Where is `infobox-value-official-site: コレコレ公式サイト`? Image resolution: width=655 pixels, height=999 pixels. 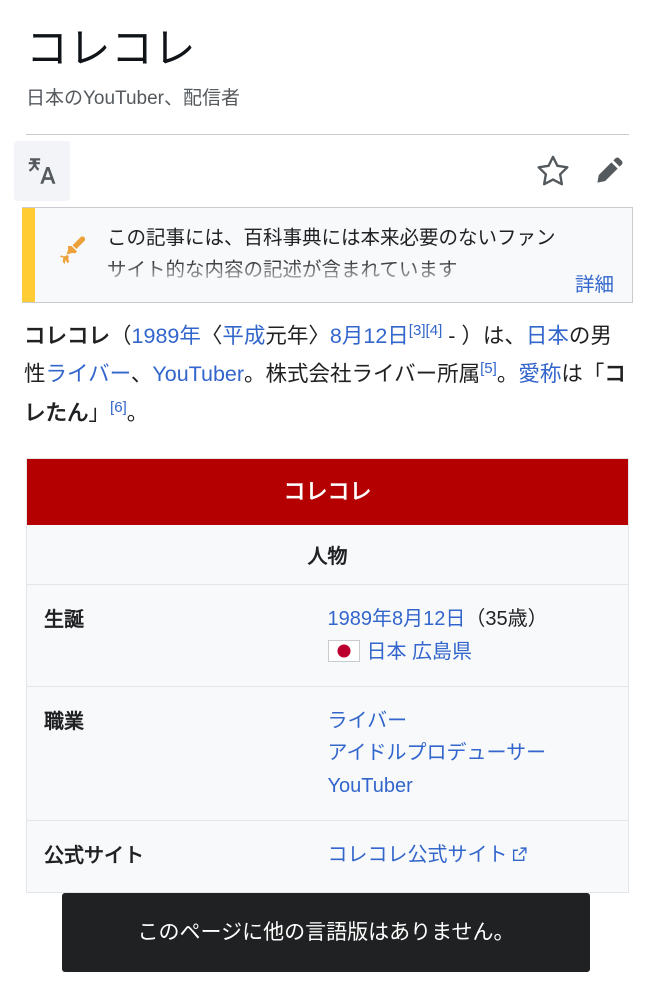
infobox-value-official-site: コレコレ公式サイト is located at coordinates (478, 856).